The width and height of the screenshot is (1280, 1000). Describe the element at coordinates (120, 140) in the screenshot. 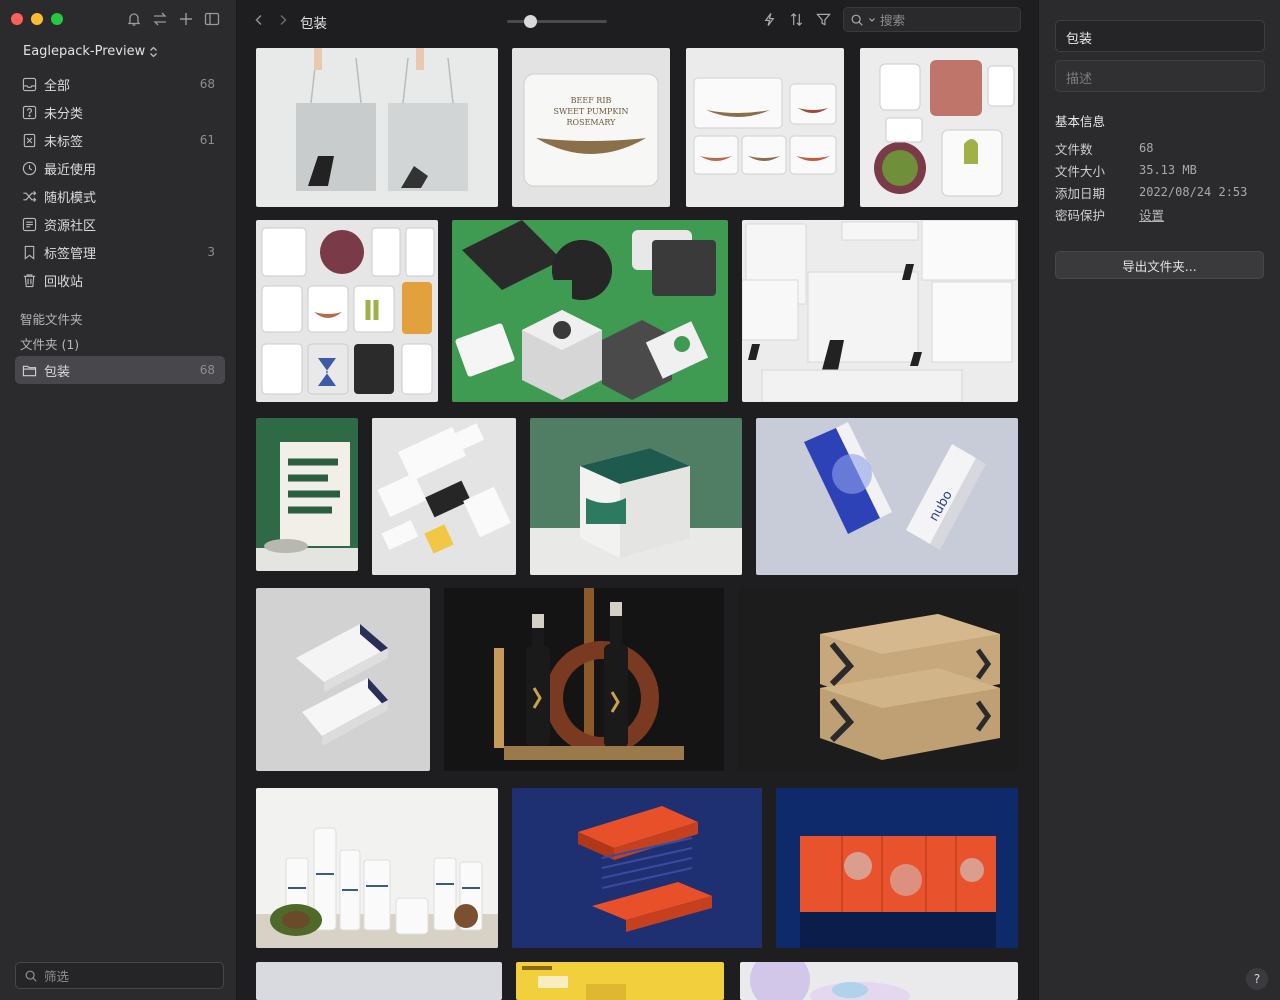

I see `sidebar-item-untagged: 未标签 61` at that location.